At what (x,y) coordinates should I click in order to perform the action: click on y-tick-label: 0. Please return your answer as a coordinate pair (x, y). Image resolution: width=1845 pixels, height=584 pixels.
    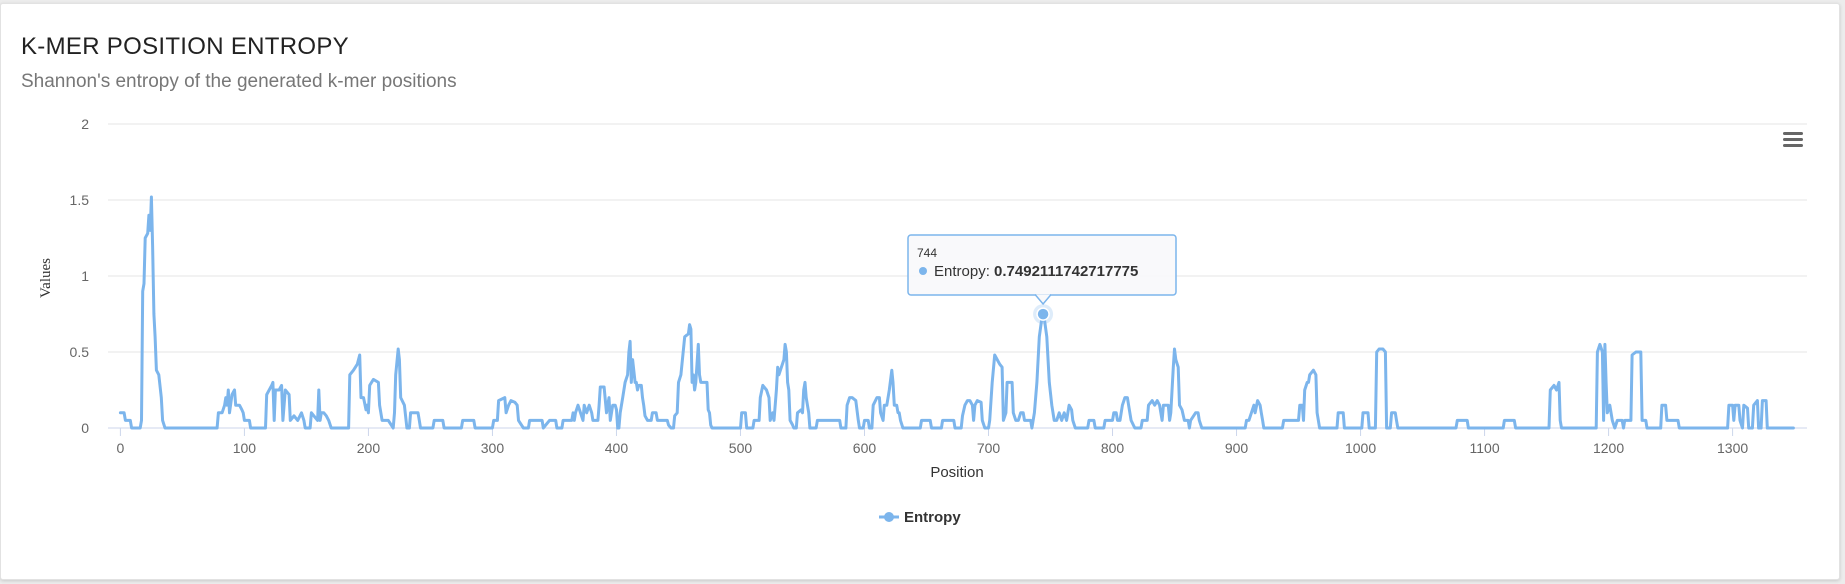
    Looking at the image, I should click on (85, 428).